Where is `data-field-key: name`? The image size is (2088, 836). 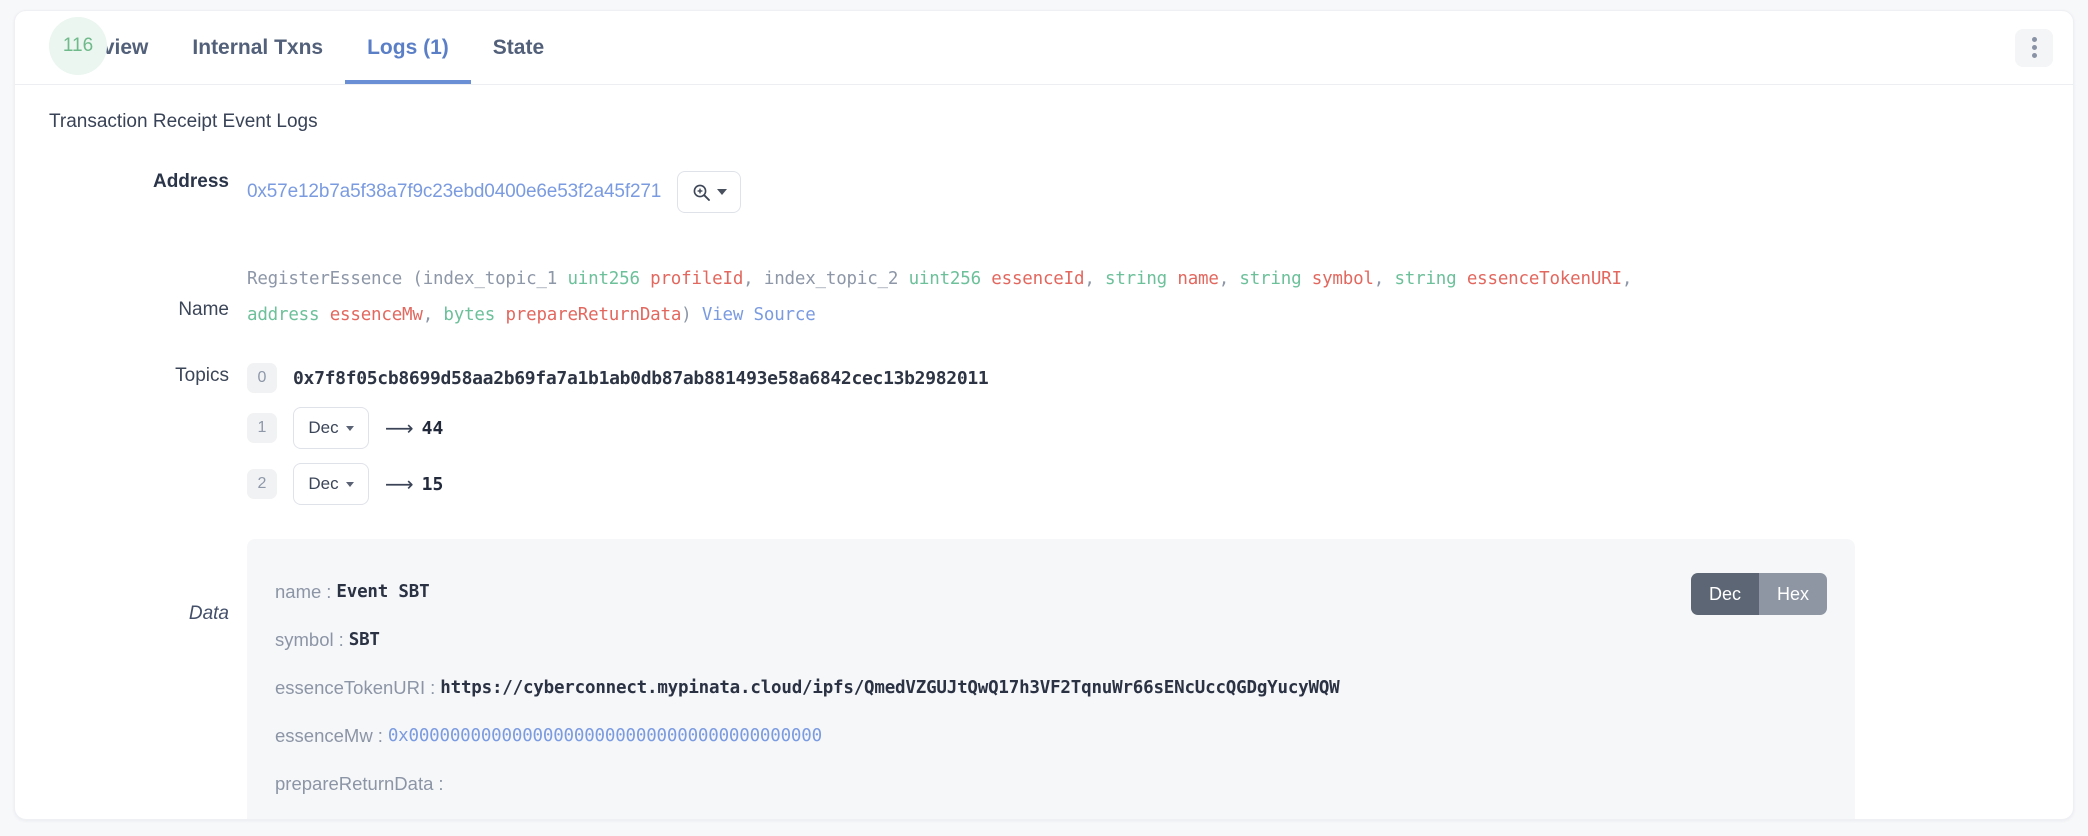
data-field-key: name is located at coordinates (298, 591).